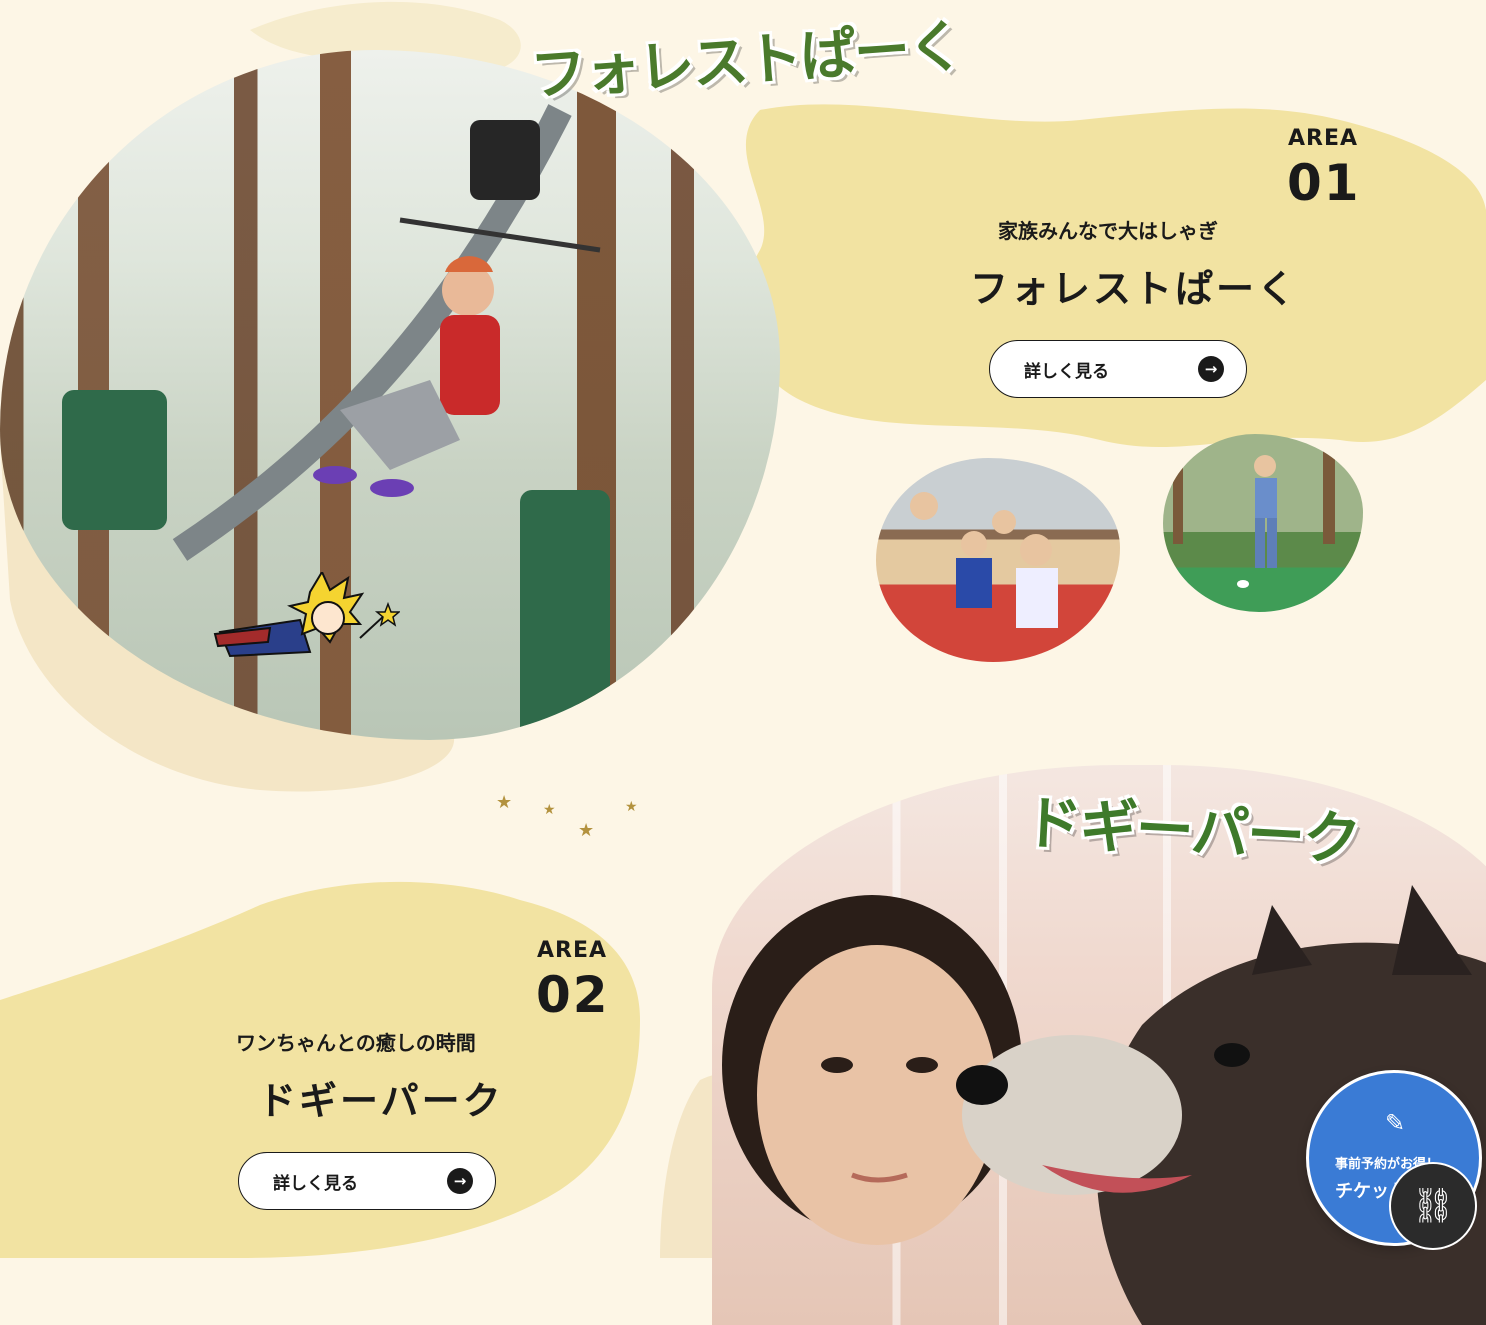 The height and width of the screenshot is (1325, 1486). Describe the element at coordinates (1134, 289) in the screenshot. I see `area-01-title: フォレストぱーく` at that location.